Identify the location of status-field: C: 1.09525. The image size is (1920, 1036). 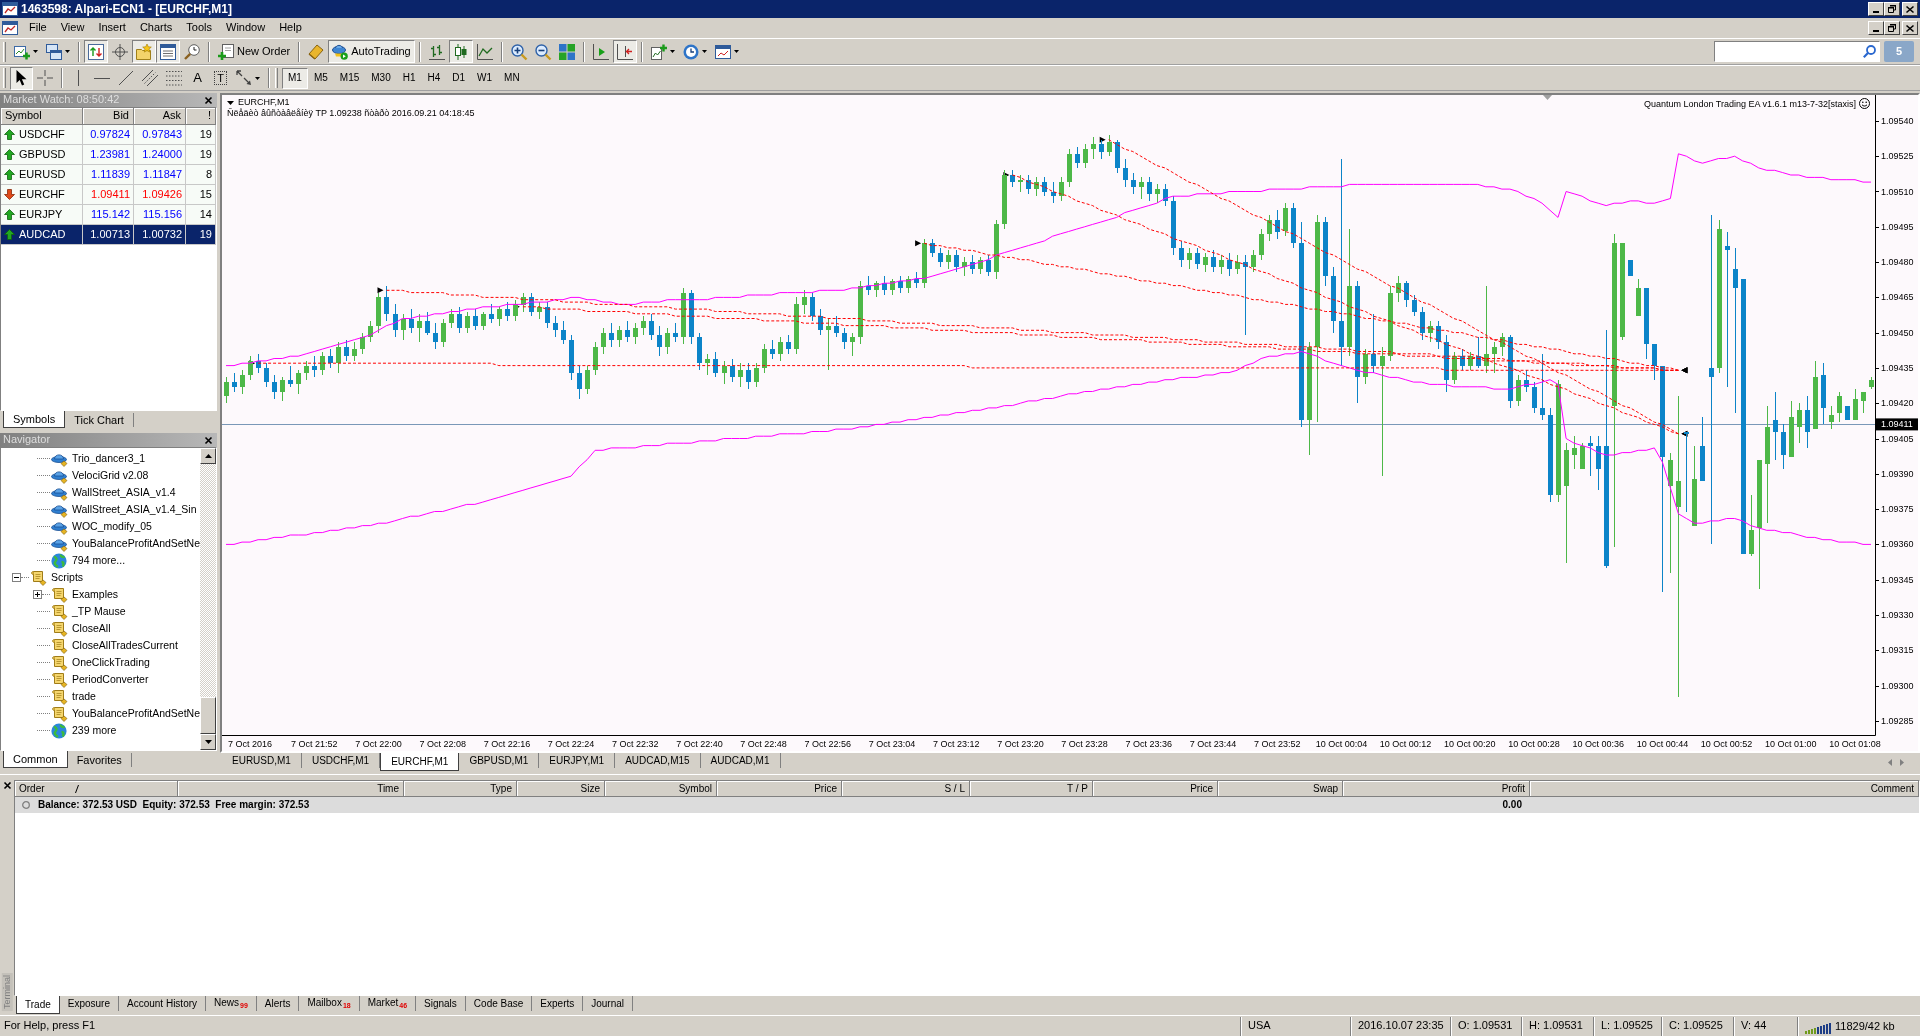
(1697, 1026).